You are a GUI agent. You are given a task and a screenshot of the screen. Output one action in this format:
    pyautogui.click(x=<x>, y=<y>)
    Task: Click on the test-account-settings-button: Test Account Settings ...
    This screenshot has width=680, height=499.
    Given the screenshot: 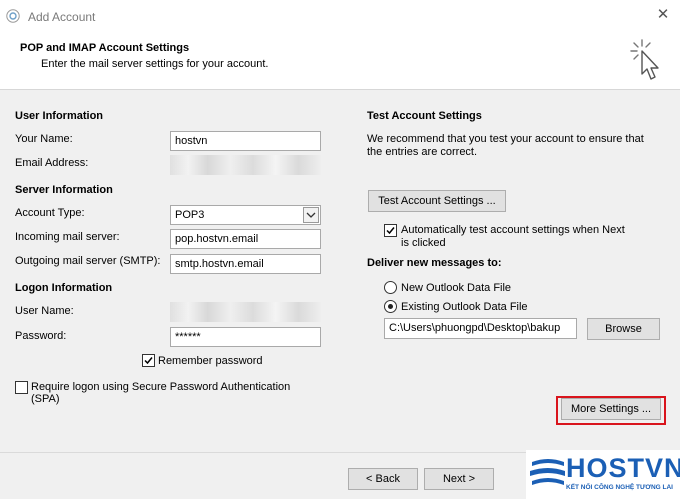 What is the action you would take?
    pyautogui.click(x=437, y=201)
    